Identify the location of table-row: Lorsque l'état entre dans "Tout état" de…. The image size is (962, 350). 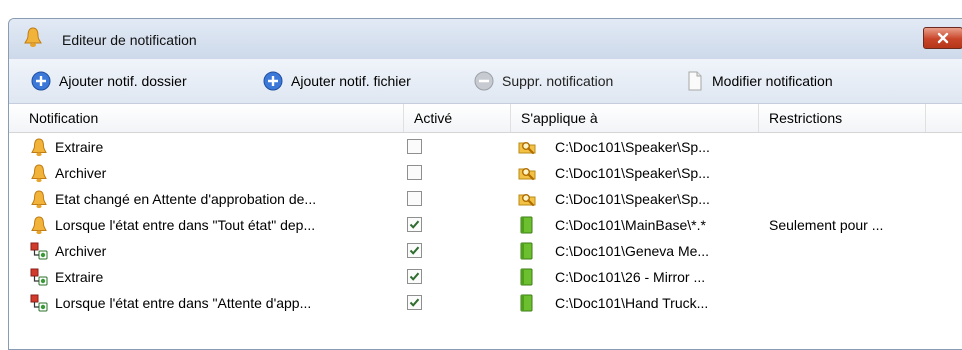
(485, 225).